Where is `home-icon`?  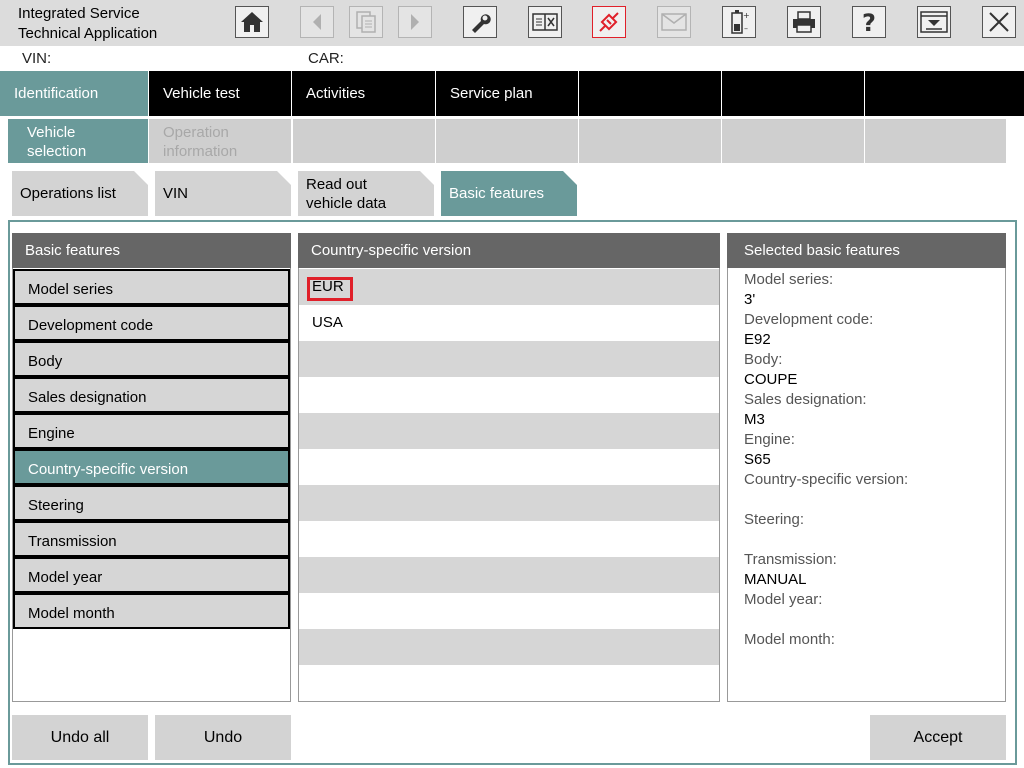
home-icon is located at coordinates (252, 22).